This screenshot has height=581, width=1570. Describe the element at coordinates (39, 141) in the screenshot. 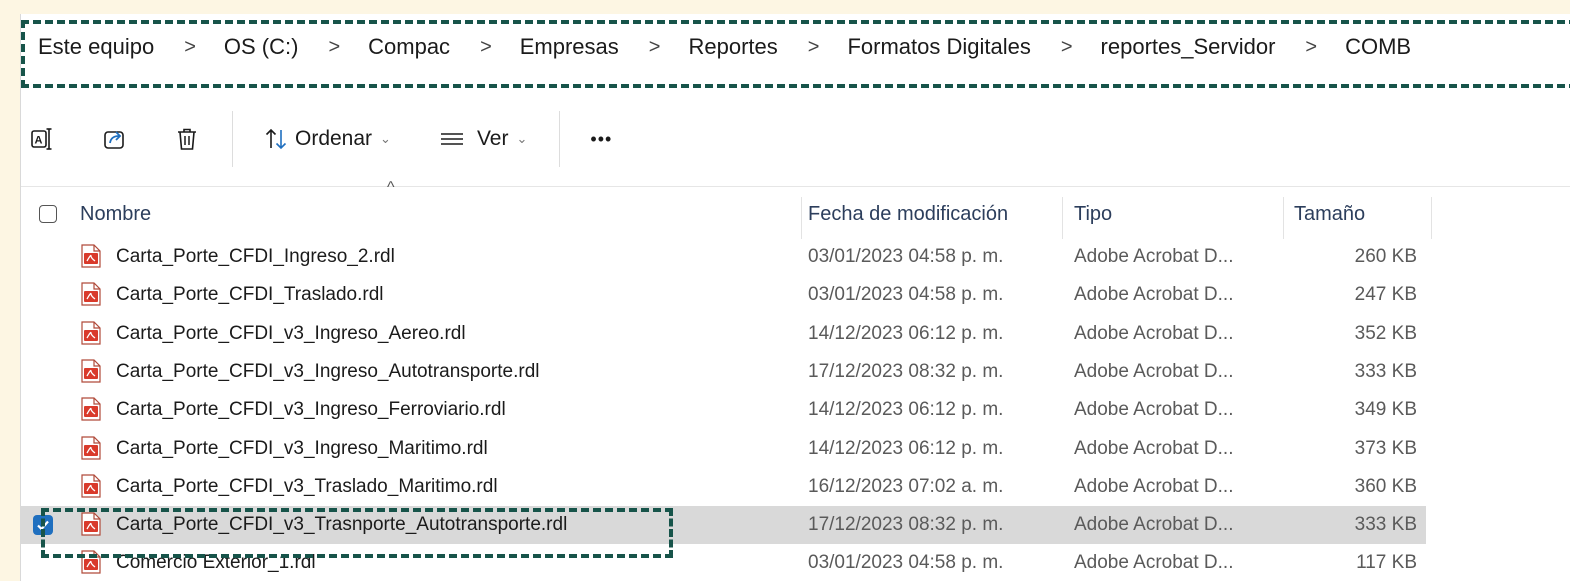

I see `svg-text: A` at that location.